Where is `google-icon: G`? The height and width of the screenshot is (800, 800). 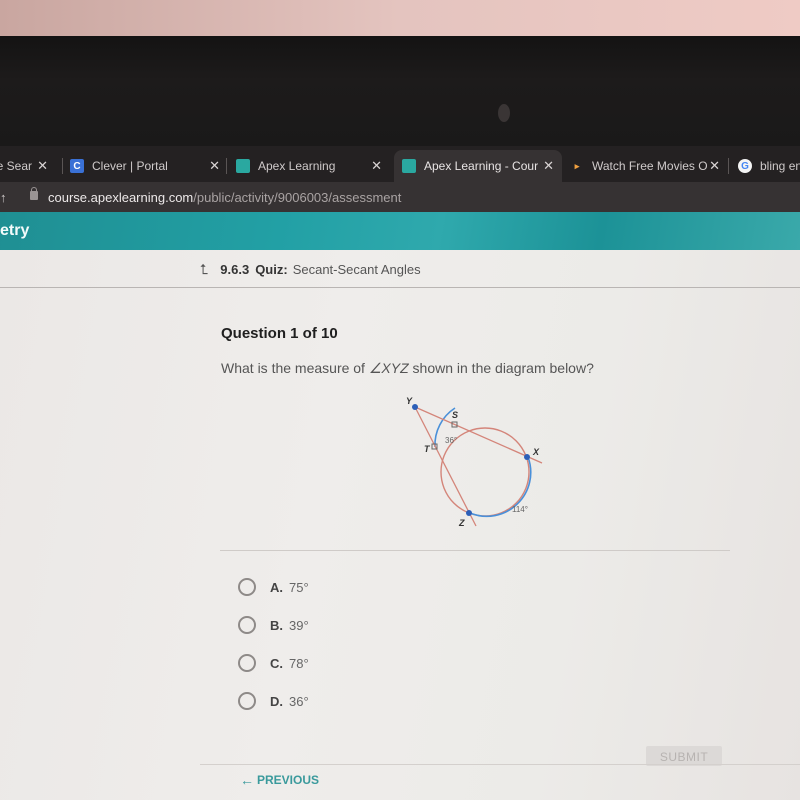
google-icon: G is located at coordinates (745, 166).